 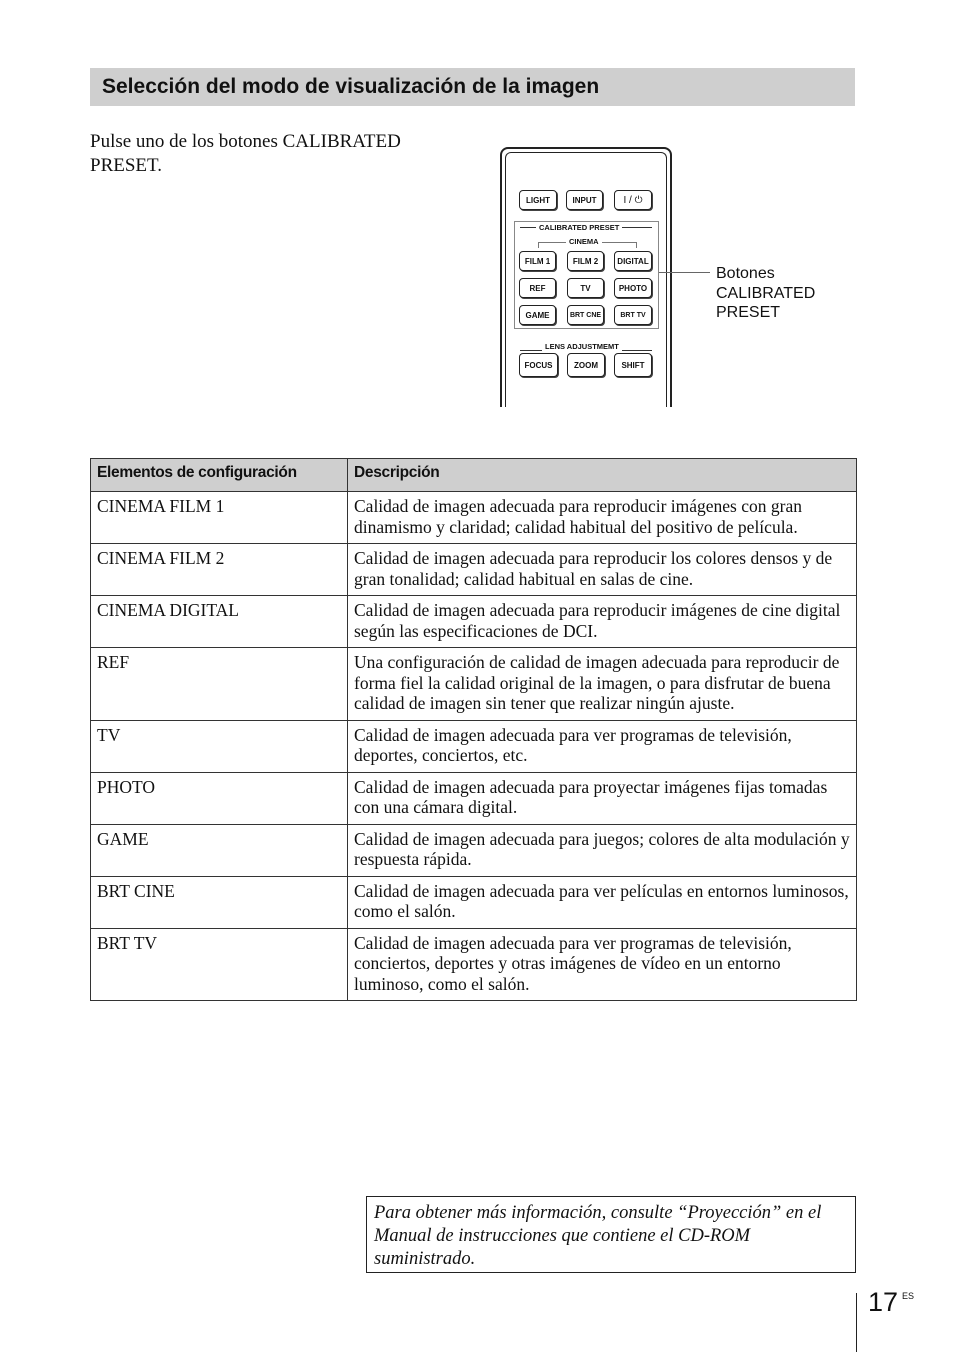 I want to click on photo-button: PHOTO, so click(x=633, y=288).